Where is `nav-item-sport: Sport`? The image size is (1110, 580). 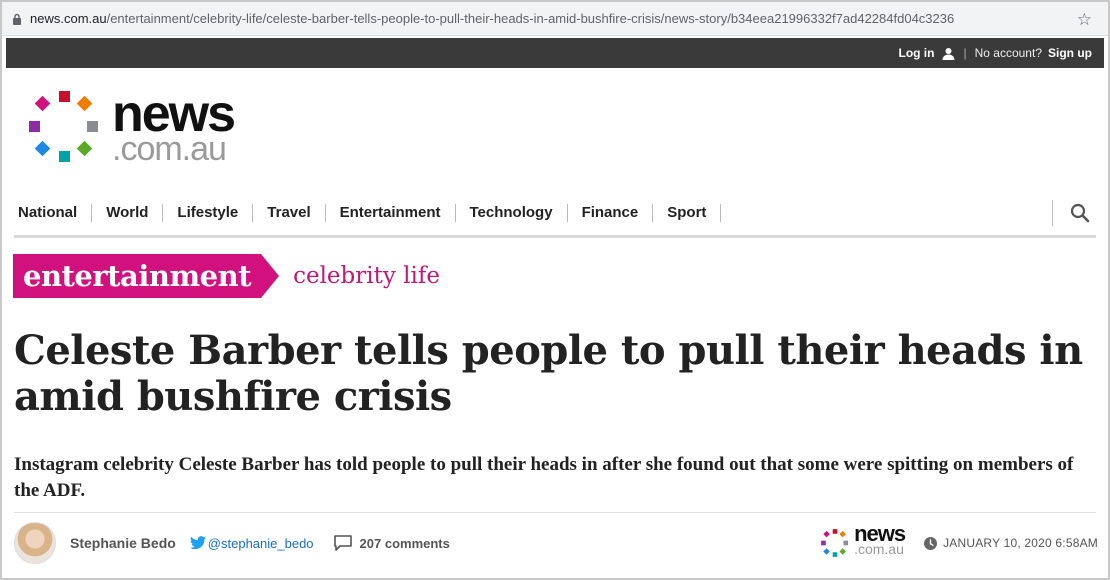 nav-item-sport: Sport is located at coordinates (687, 213).